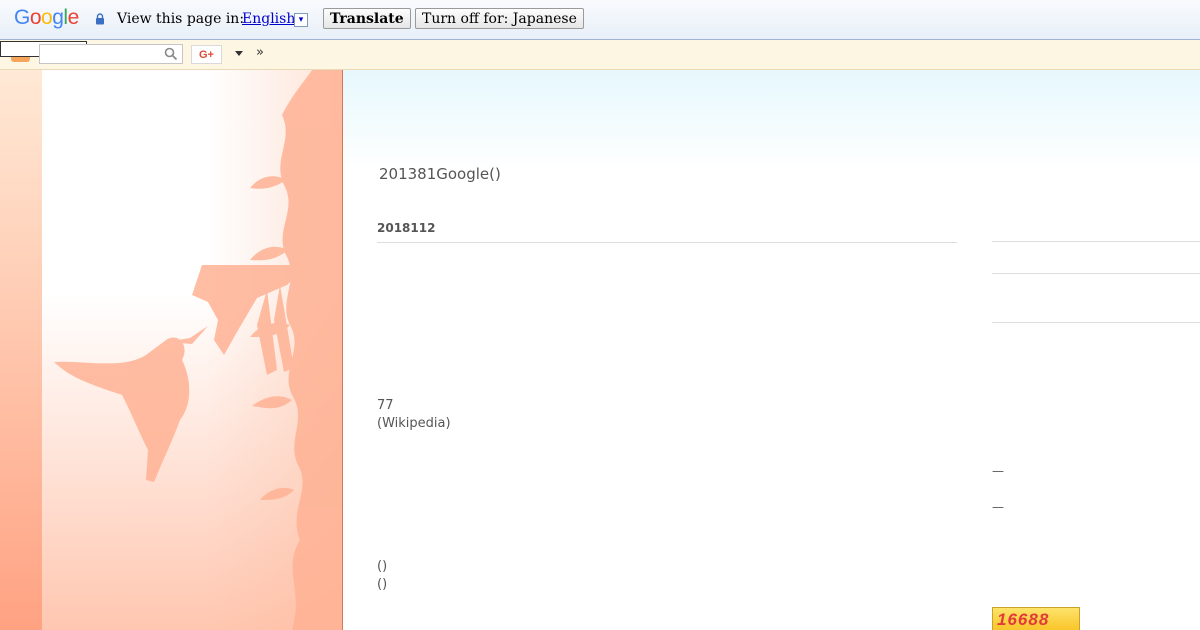  Describe the element at coordinates (73, 17) in the screenshot. I see `logo-letter: e` at that location.